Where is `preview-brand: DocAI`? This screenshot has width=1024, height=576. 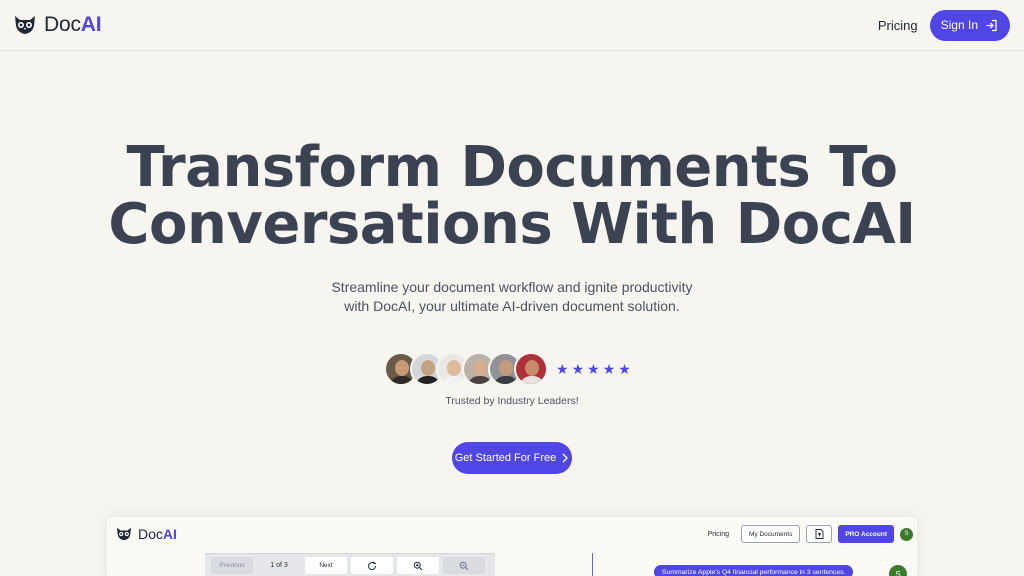
preview-brand: DocAI is located at coordinates (146, 534).